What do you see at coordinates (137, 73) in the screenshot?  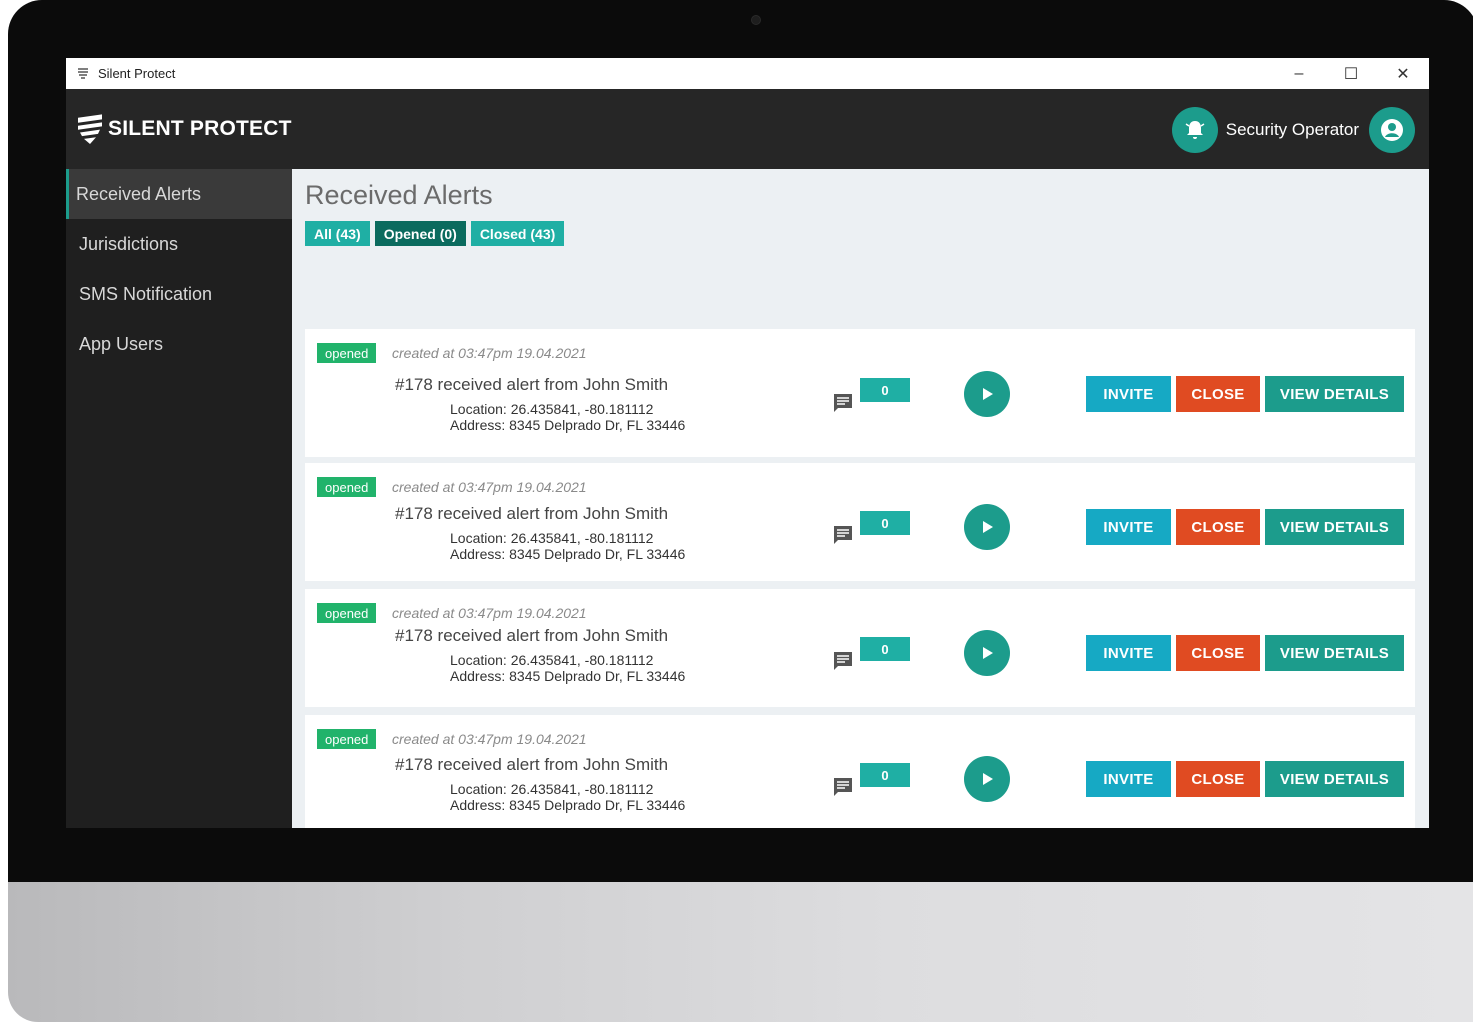 I see `window-title: Silent Protect` at bounding box center [137, 73].